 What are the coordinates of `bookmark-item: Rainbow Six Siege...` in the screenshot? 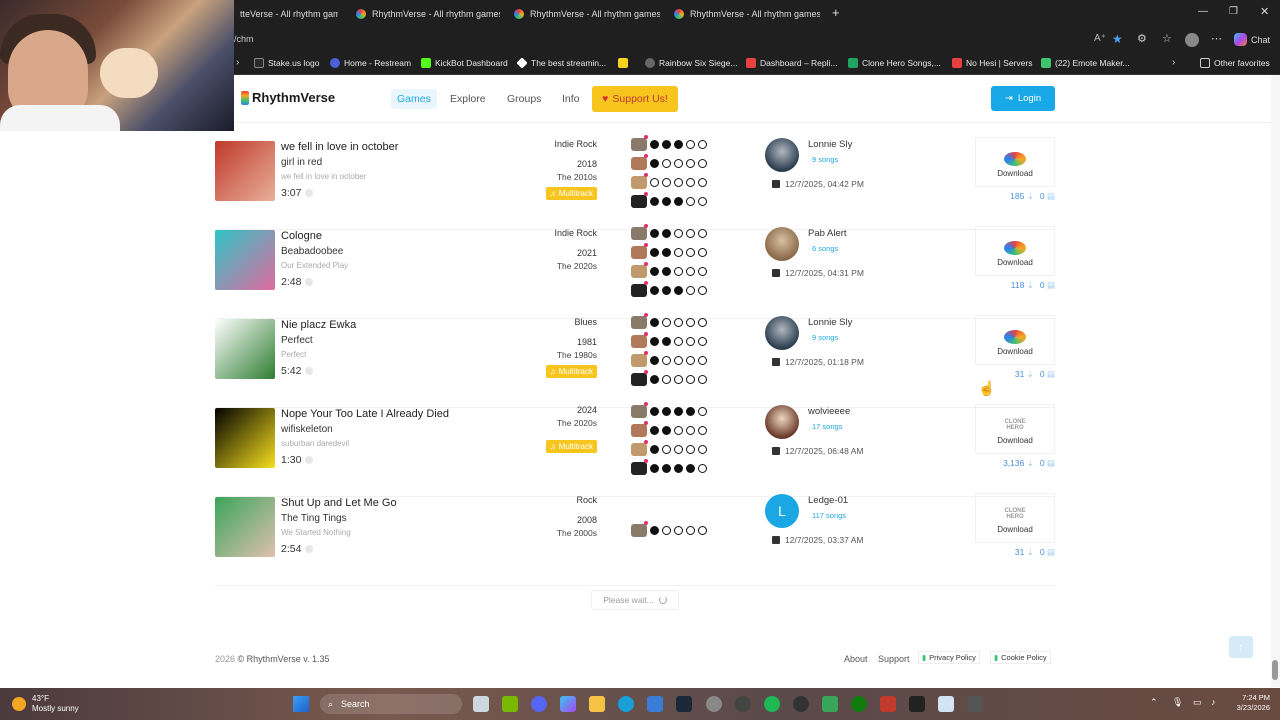 It's located at (691, 63).